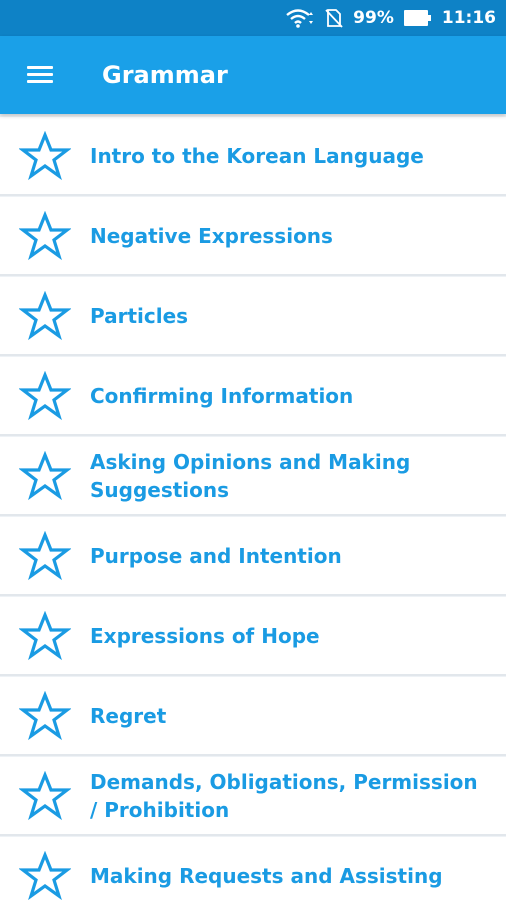 This screenshot has width=506, height=900. I want to click on app-bar: Grammar, so click(253, 75).